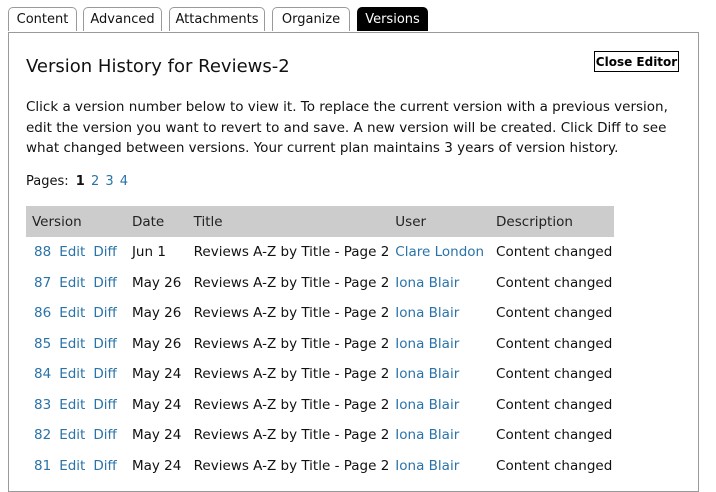  Describe the element at coordinates (42, 252) in the screenshot. I see `version-number-link: 88` at that location.